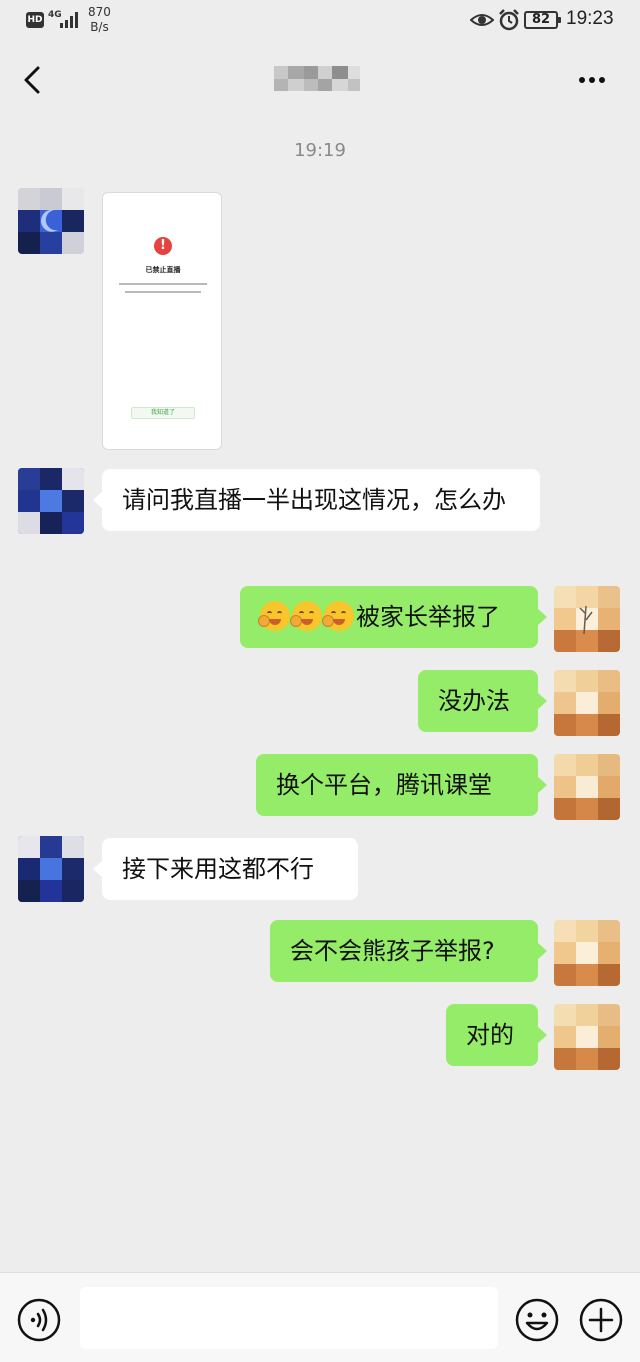 Image resolution: width=640 pixels, height=1362 pixels. I want to click on image-message: ! 已禁止直播 我知道了, so click(162, 321).